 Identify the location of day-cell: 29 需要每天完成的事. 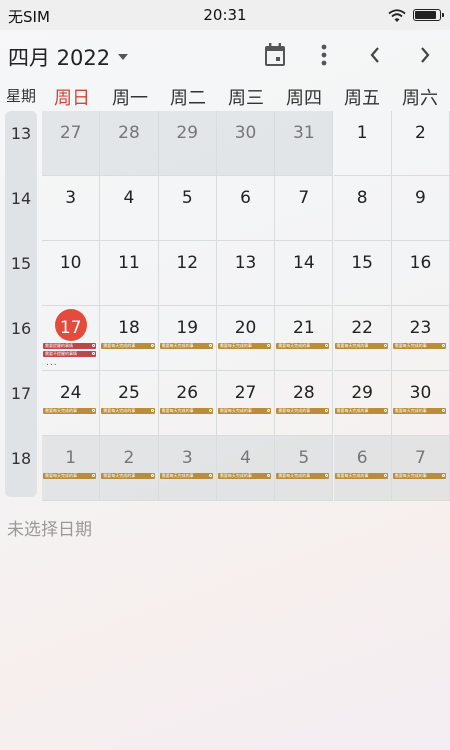
(362, 403).